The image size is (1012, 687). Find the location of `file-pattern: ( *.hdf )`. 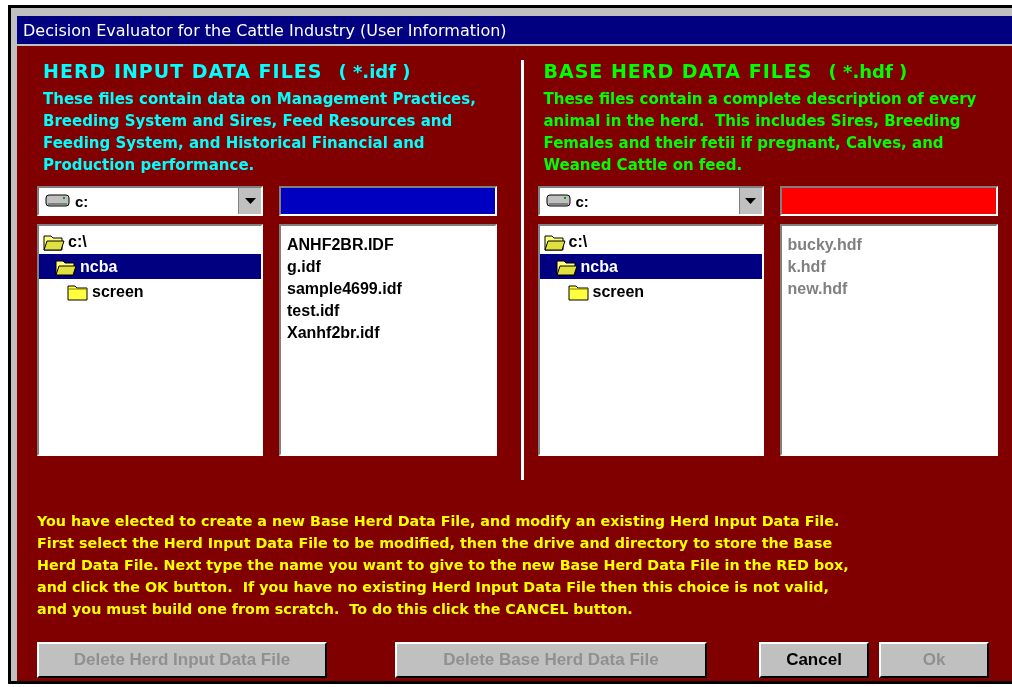

file-pattern: ( *.hdf ) is located at coordinates (868, 71).